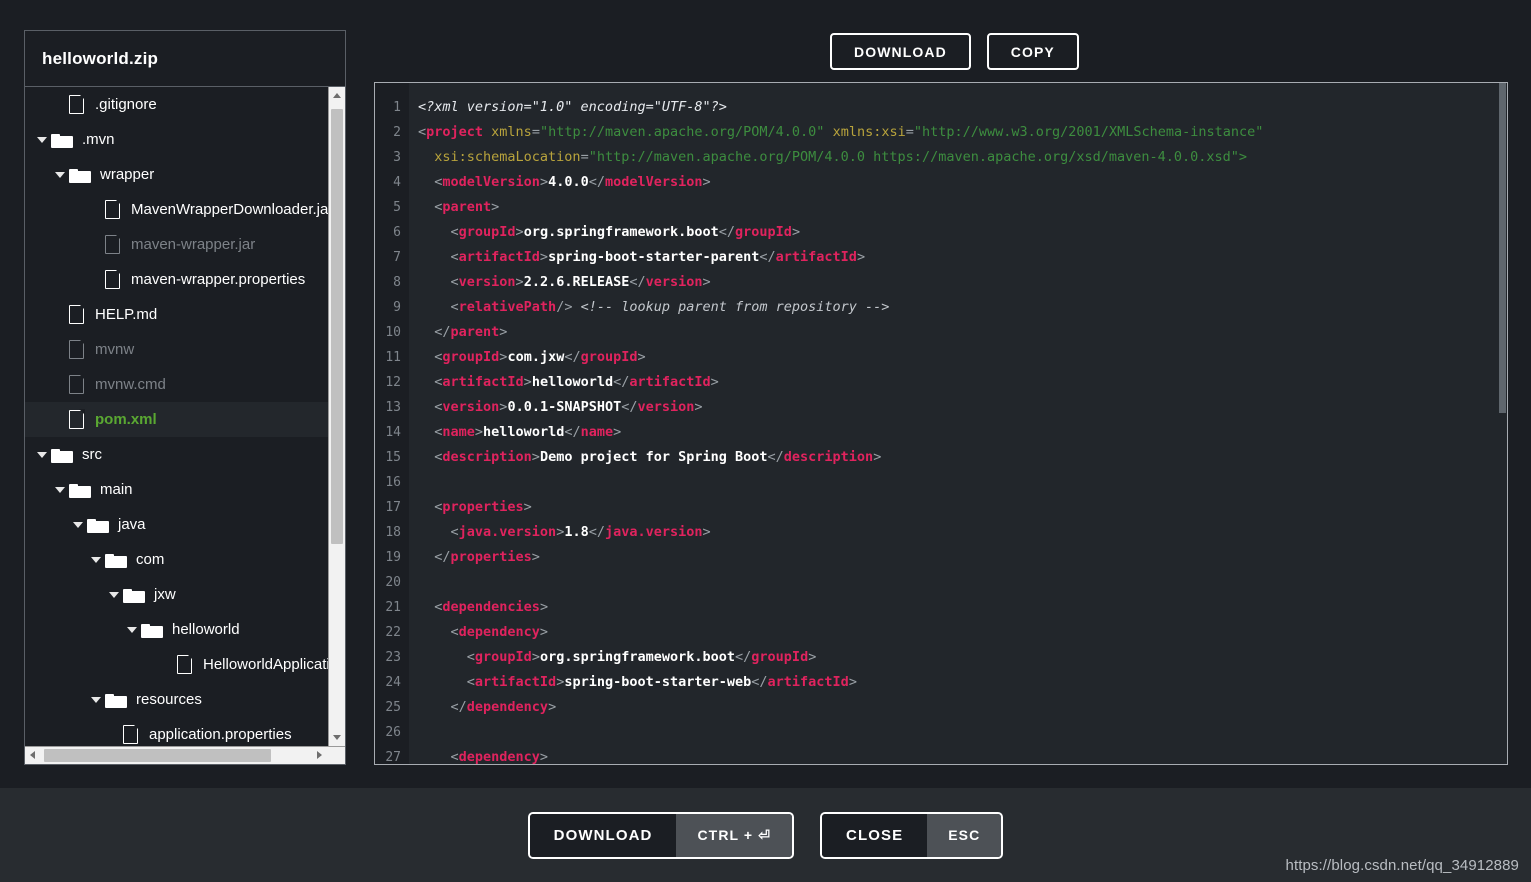 The height and width of the screenshot is (882, 1531). Describe the element at coordinates (319, 755) in the screenshot. I see `scroll-right-arrow-icon` at that location.